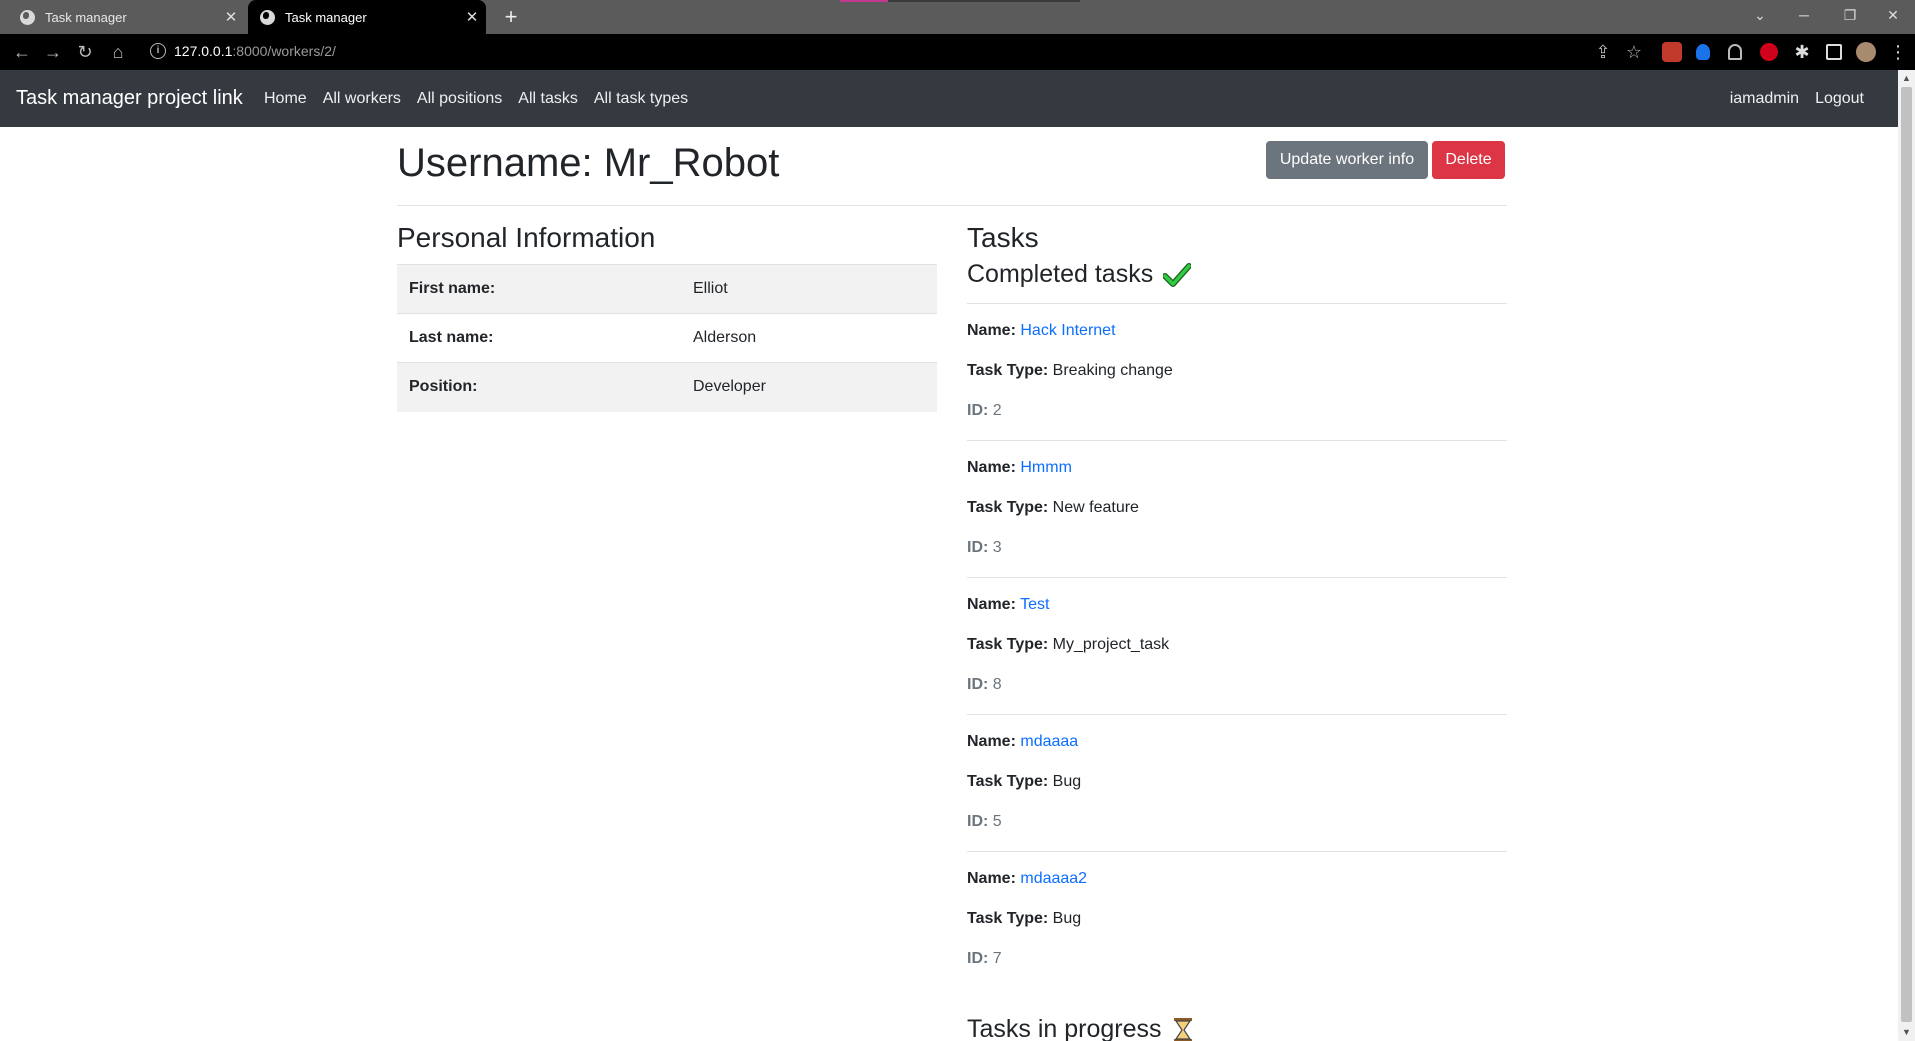 This screenshot has width=1915, height=1041. Describe the element at coordinates (957, 17) in the screenshot. I see `browser-tab-bar: Task manager ✕ Task manager ✕ + ⌄ ─ ❐ ✕` at that location.